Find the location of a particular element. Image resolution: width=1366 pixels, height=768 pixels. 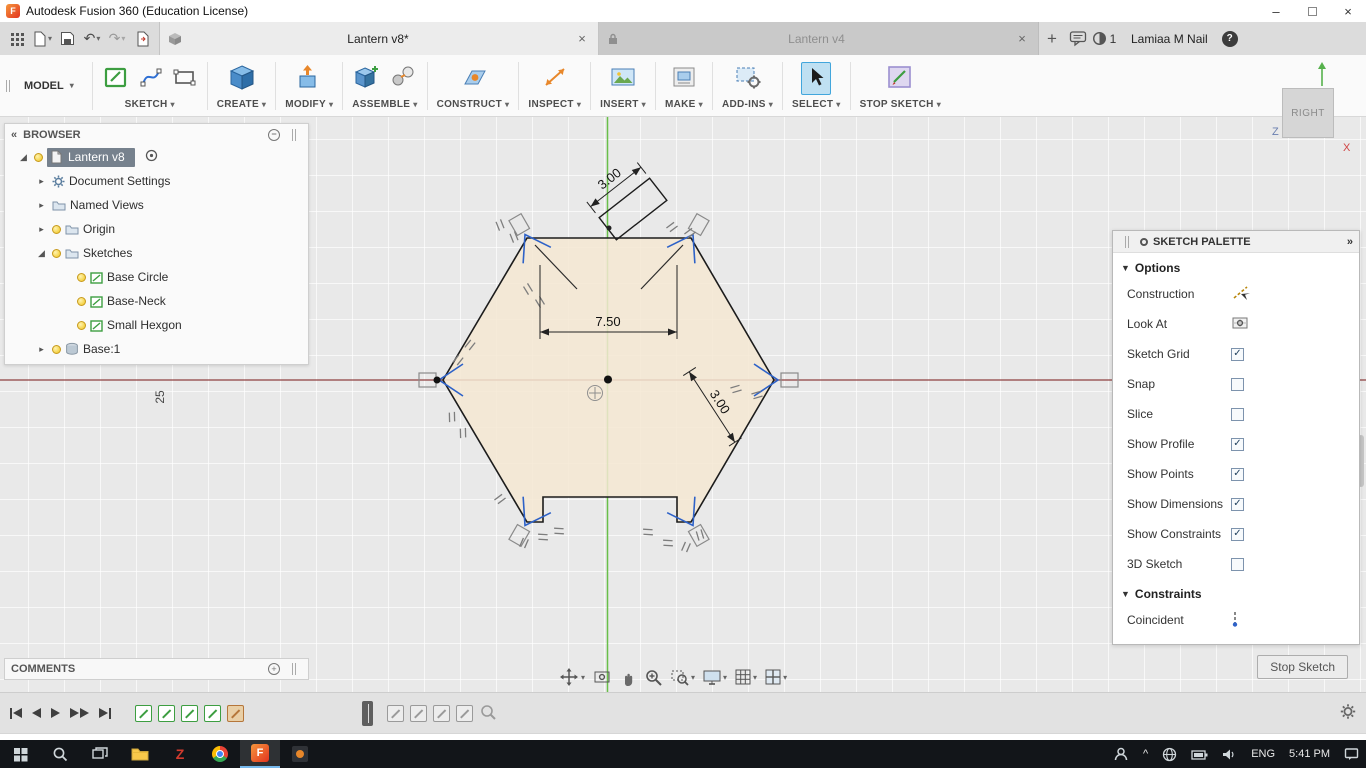

language-indicator: ENG is located at coordinates (1263, 754).